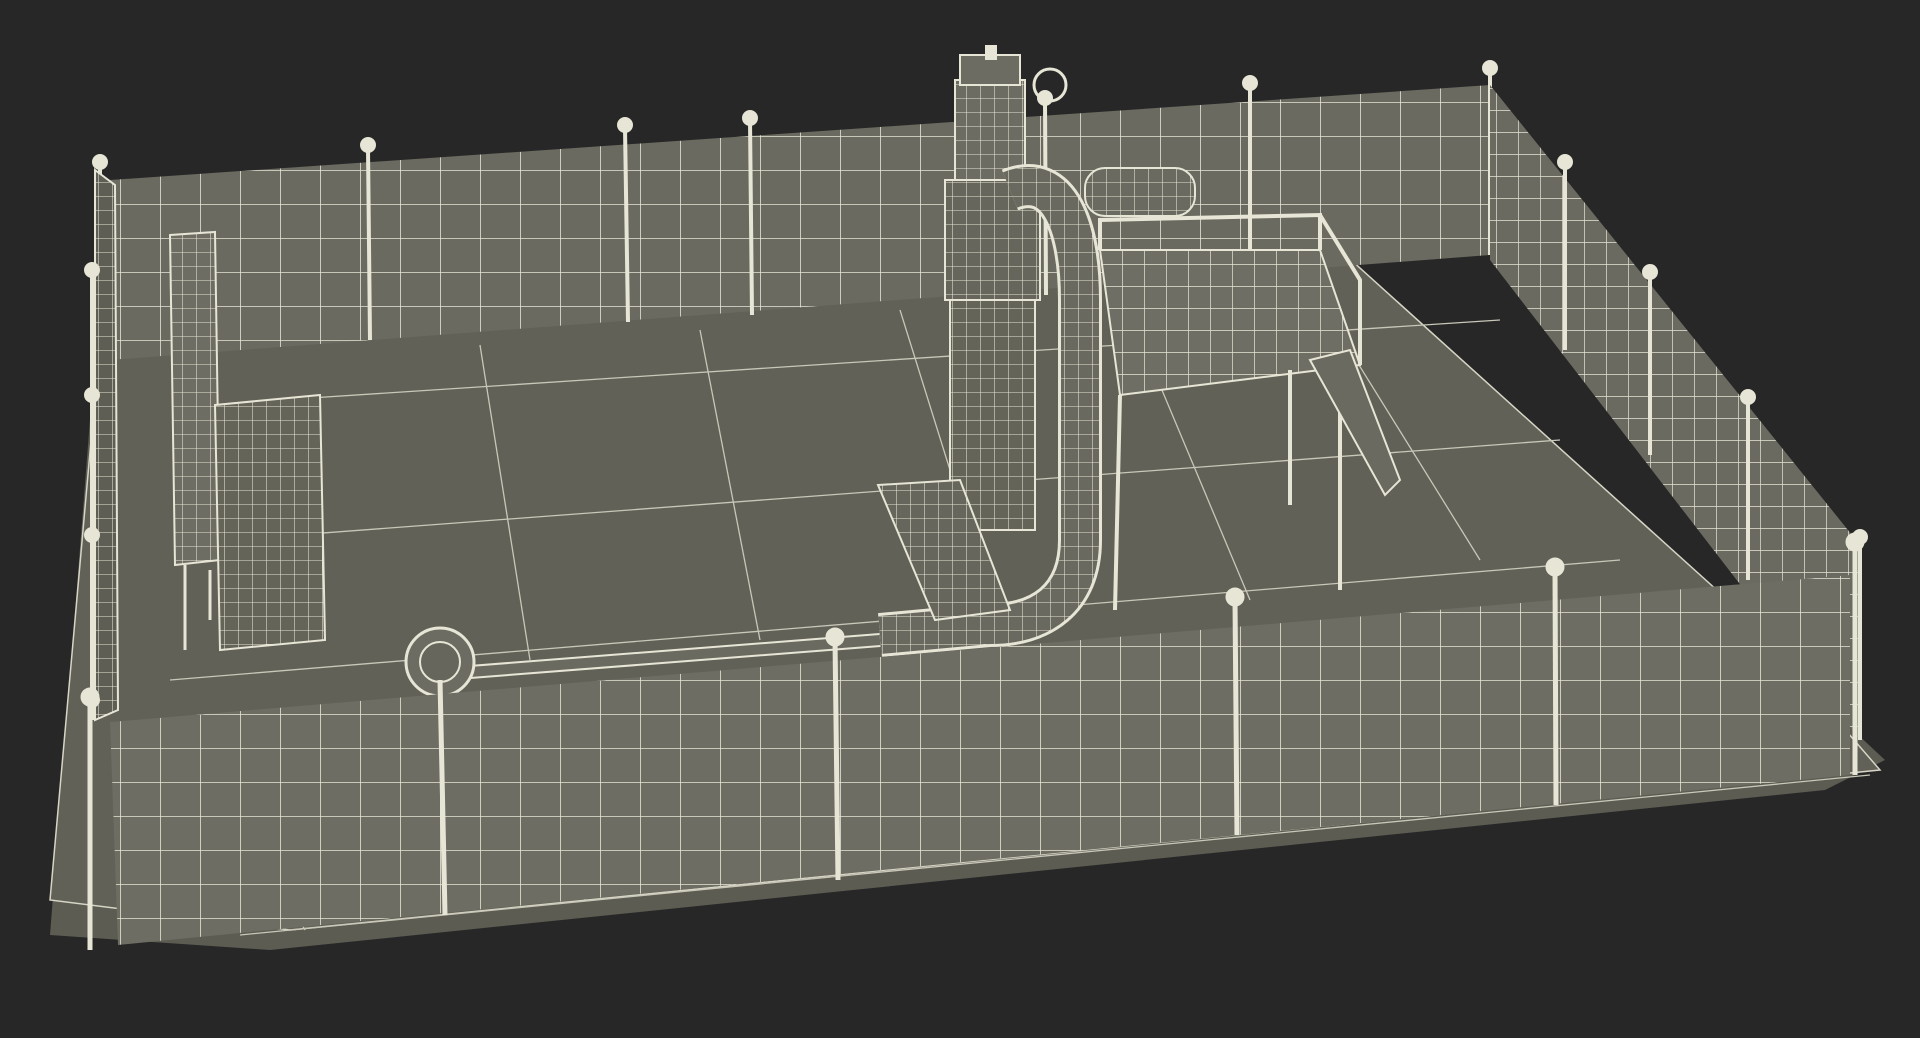 This screenshot has width=1920, height=1038. Describe the element at coordinates (1140, 192) in the screenshot. I see `horizontal-vessel` at that location.